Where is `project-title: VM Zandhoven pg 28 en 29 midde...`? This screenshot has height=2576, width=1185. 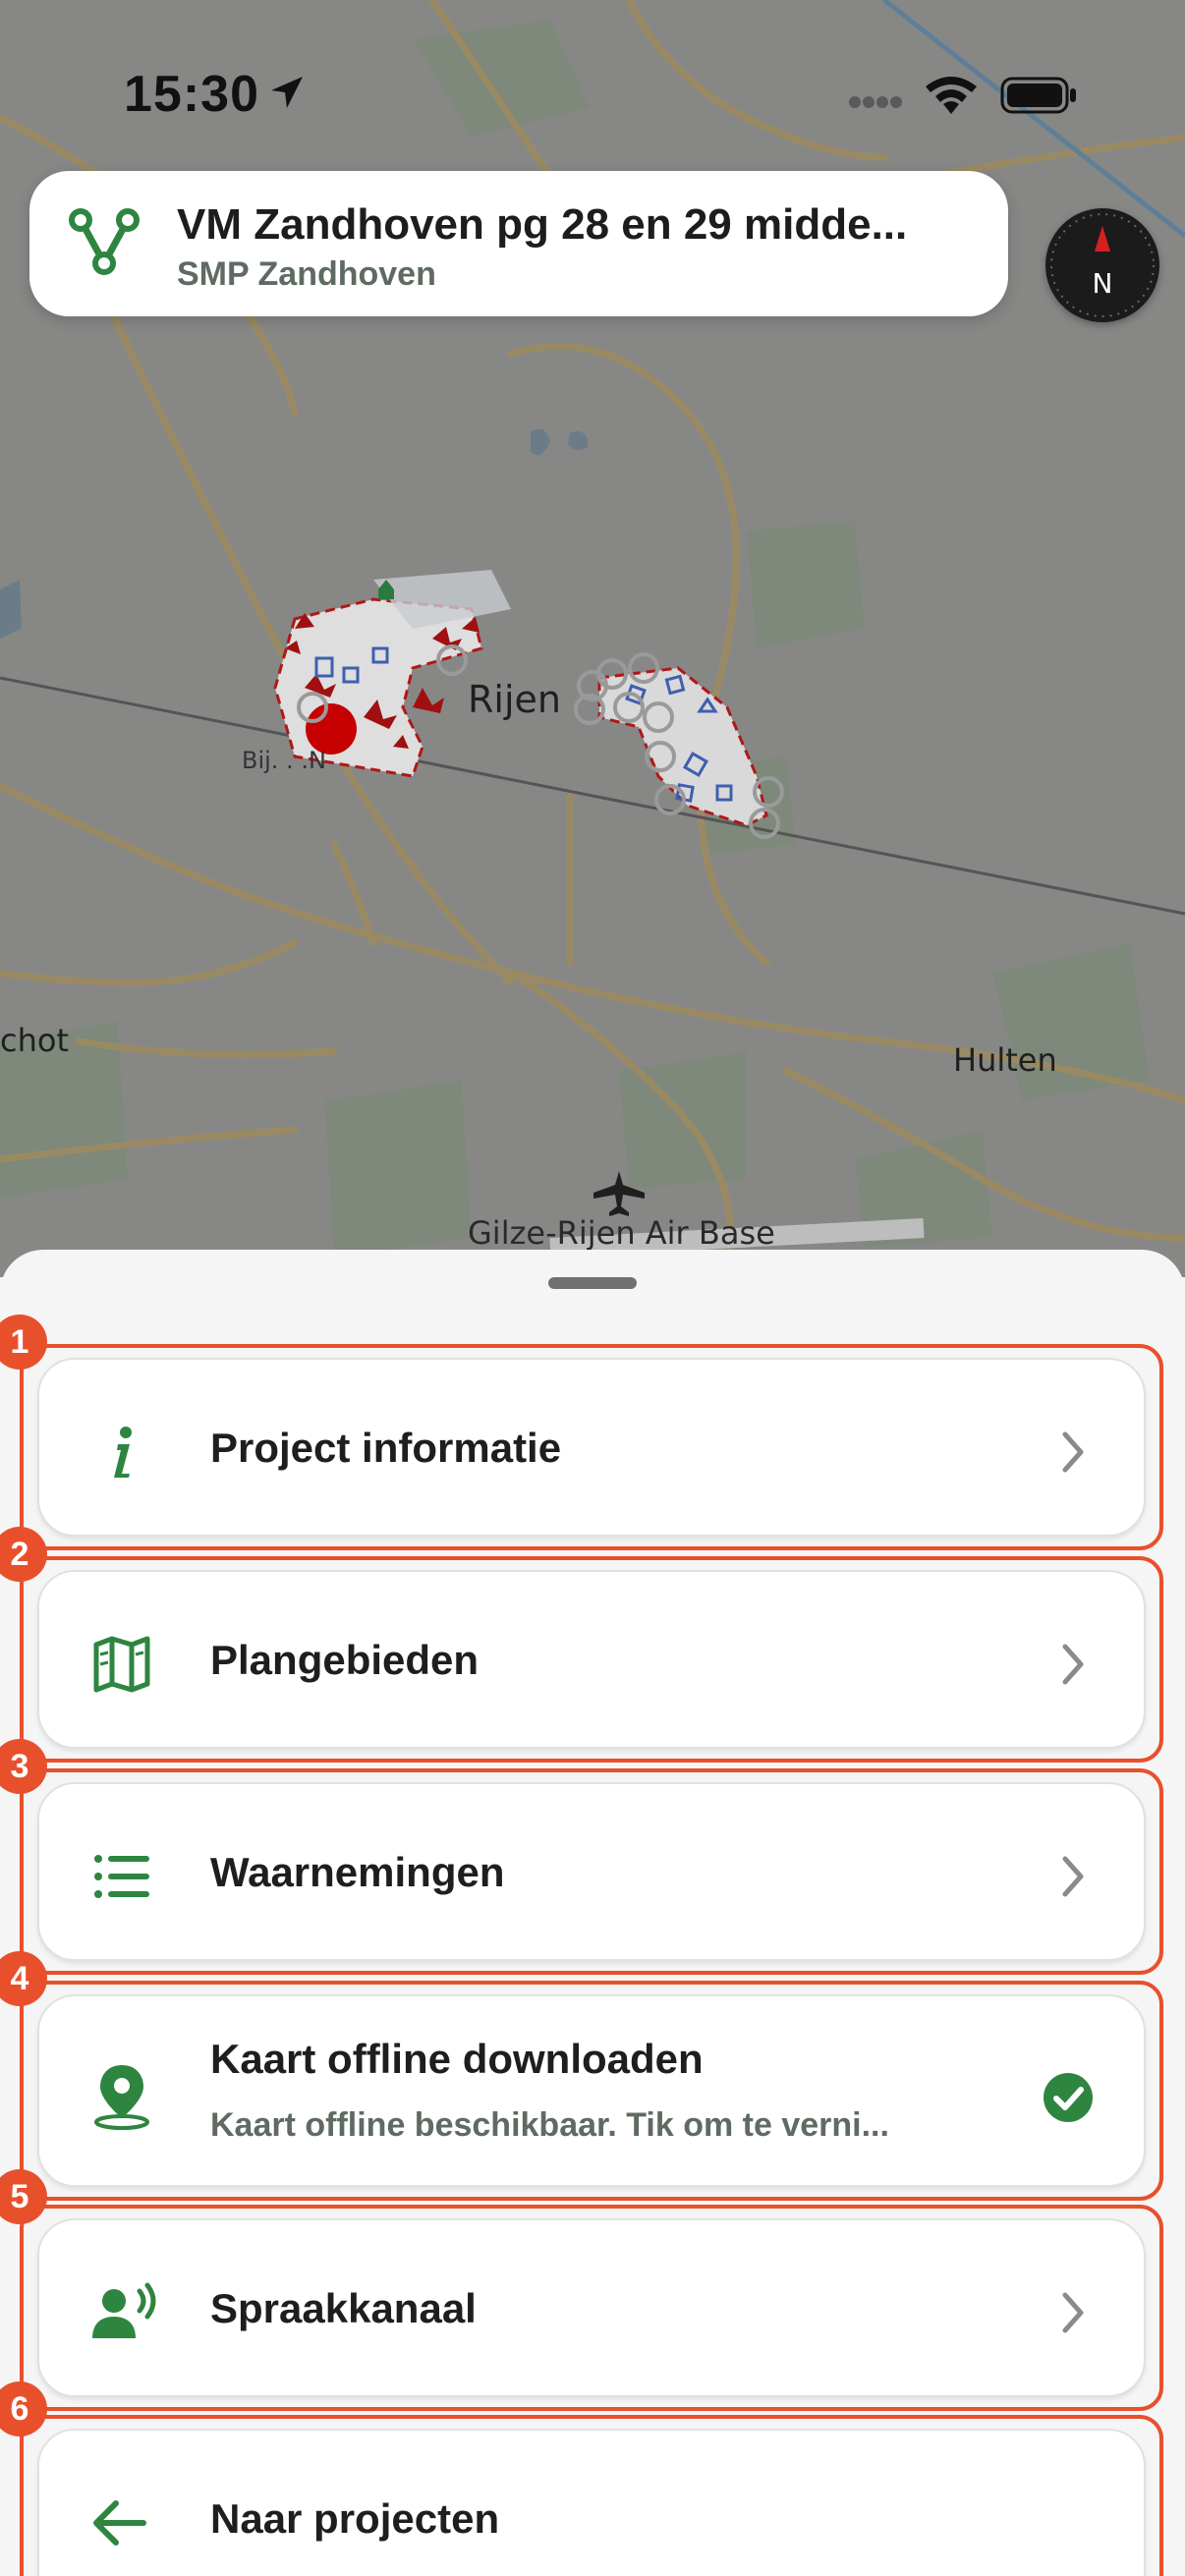 project-title: VM Zandhoven pg 28 en 29 midde... is located at coordinates (542, 224).